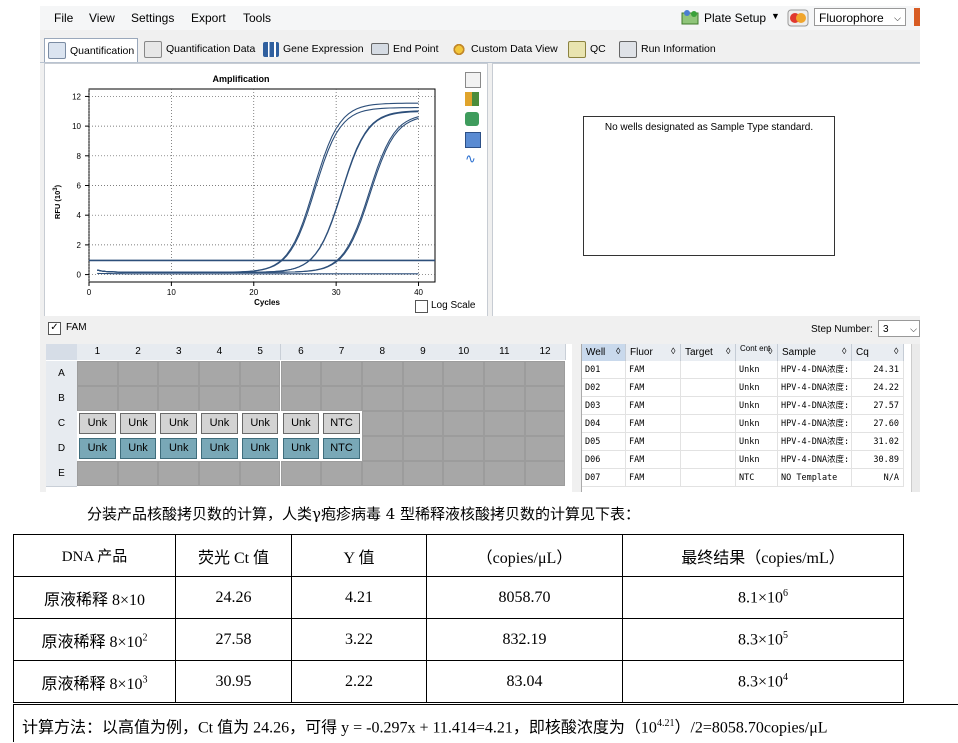  What do you see at coordinates (604, 424) in the screenshot?
I see `table-cell: D04` at bounding box center [604, 424].